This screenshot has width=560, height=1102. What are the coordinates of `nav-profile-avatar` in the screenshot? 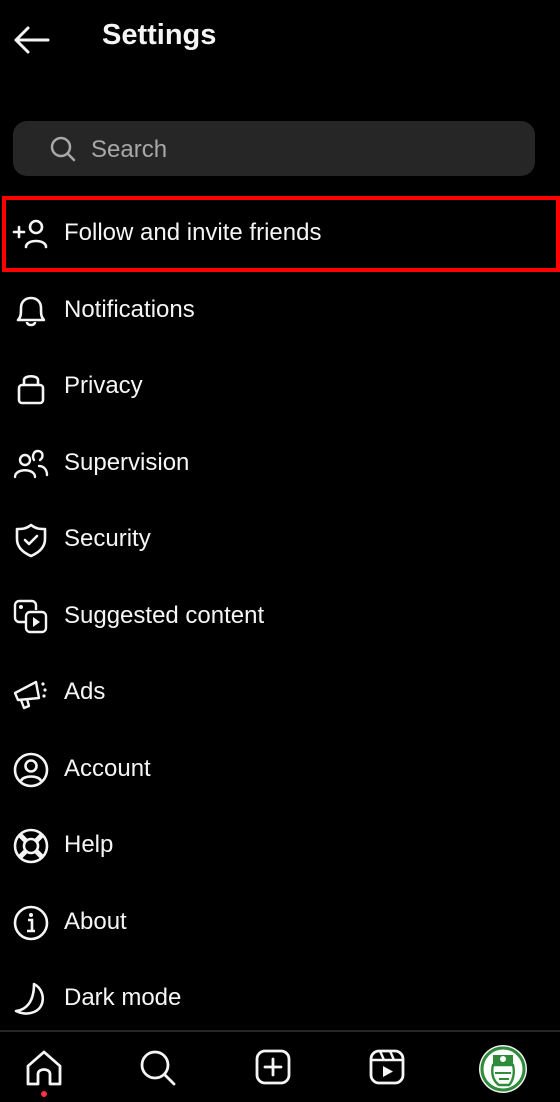 It's located at (503, 1069).